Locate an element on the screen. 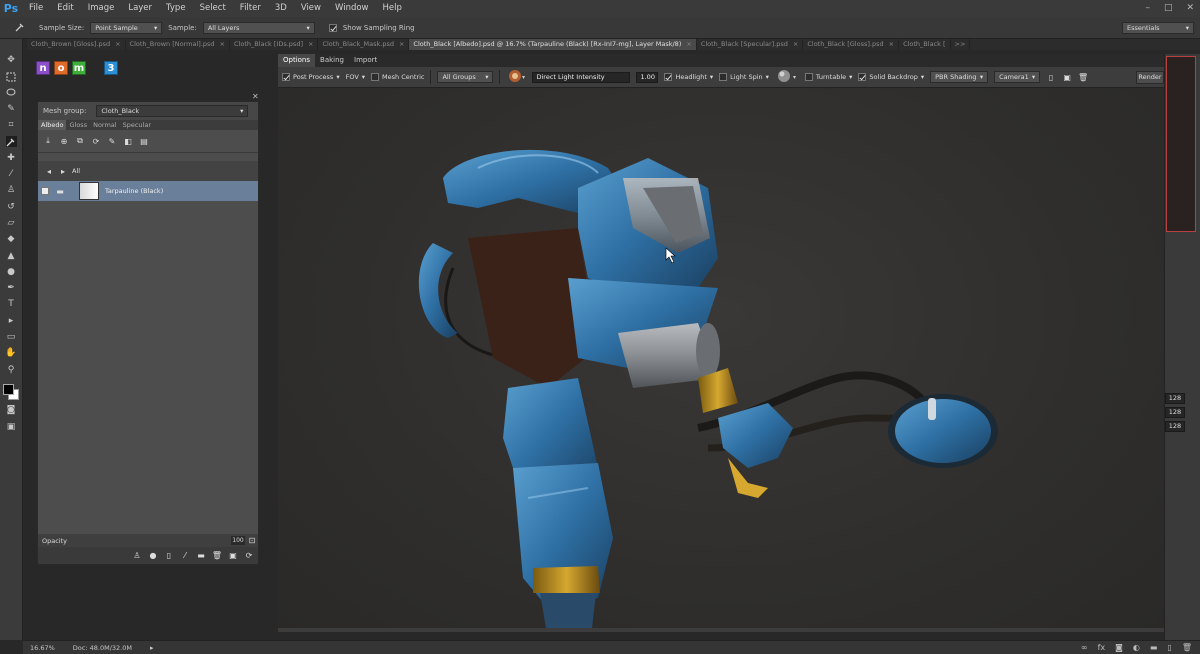  light-intensity-value: 1.00 is located at coordinates (647, 77).